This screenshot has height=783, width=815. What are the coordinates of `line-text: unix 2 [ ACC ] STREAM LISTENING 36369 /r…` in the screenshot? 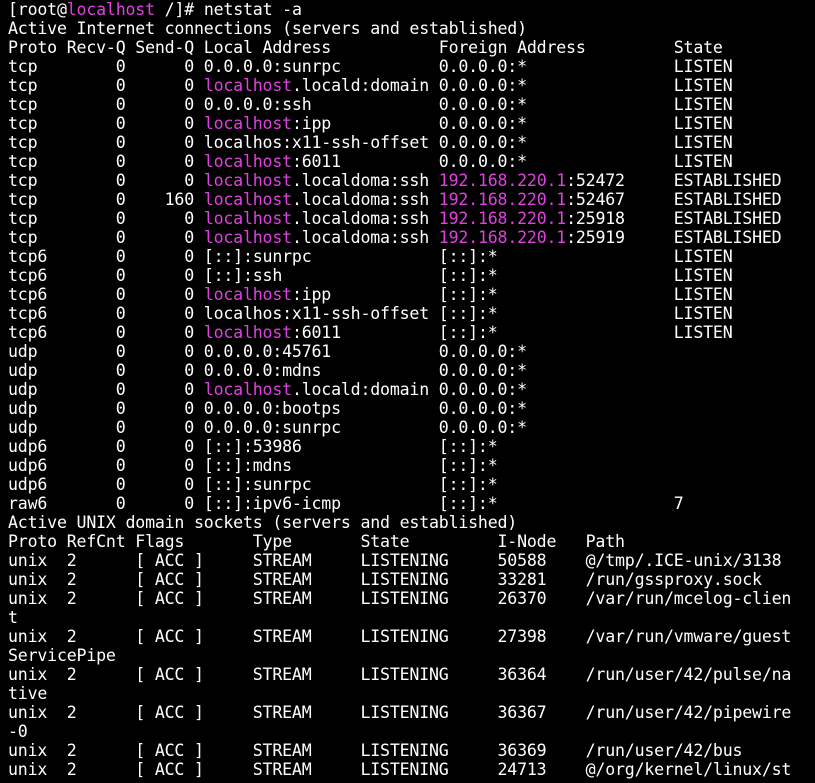 It's located at (375, 750).